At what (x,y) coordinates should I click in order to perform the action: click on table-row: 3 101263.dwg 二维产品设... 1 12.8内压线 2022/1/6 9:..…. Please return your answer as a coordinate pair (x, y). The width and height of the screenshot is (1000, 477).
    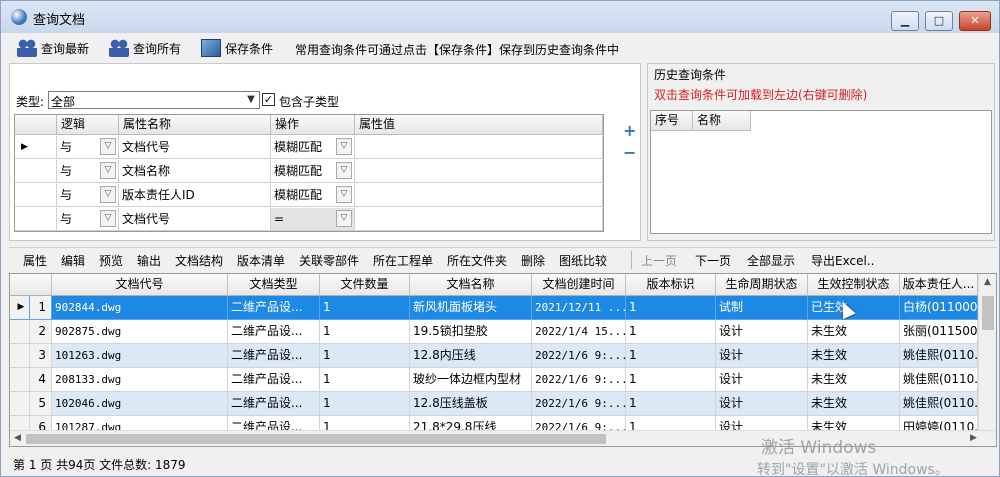
    Looking at the image, I should click on (494, 356).